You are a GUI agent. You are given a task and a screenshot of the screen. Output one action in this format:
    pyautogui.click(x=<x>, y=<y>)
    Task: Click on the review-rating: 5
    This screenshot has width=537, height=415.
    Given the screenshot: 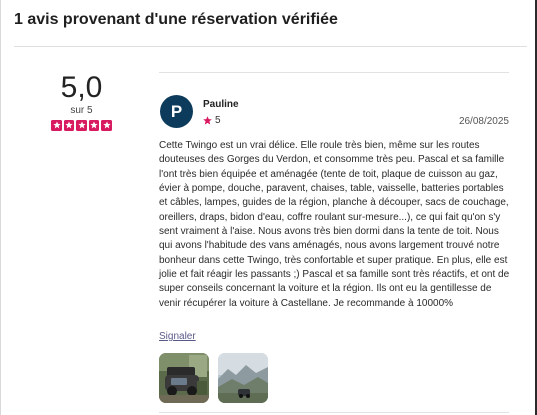 What is the action you would take?
    pyautogui.click(x=212, y=120)
    